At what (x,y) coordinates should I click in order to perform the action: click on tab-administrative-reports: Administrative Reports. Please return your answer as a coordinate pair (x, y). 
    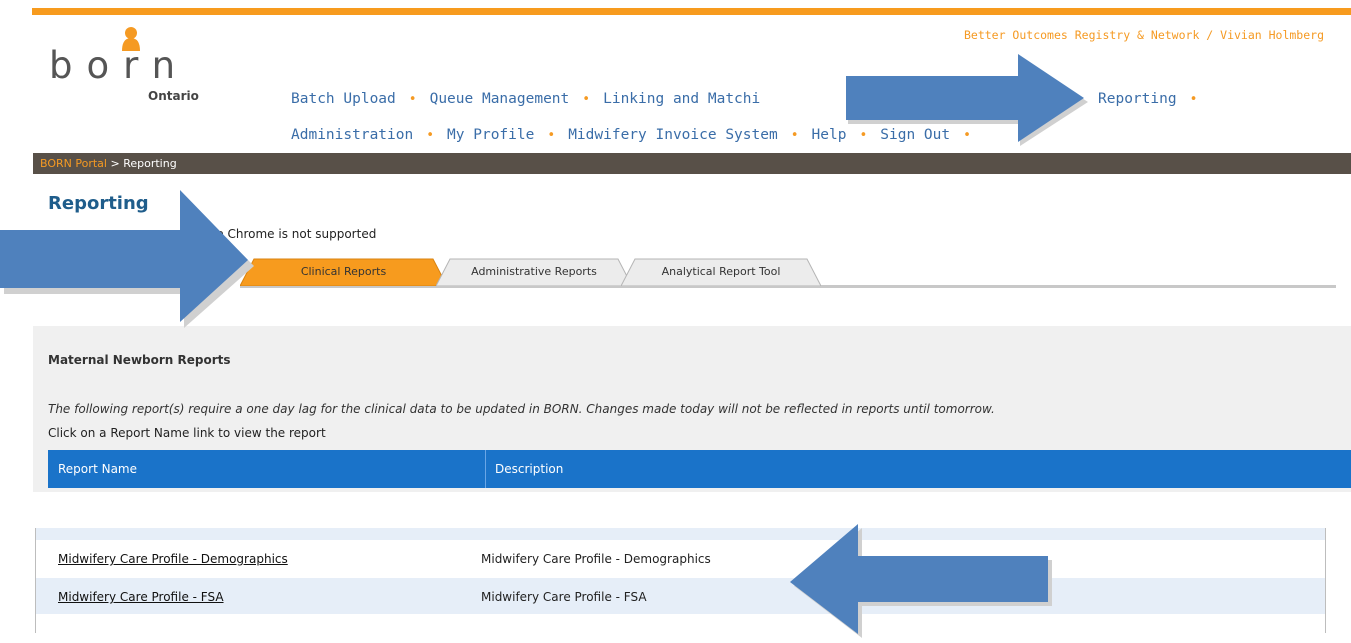
    Looking at the image, I should click on (534, 272).